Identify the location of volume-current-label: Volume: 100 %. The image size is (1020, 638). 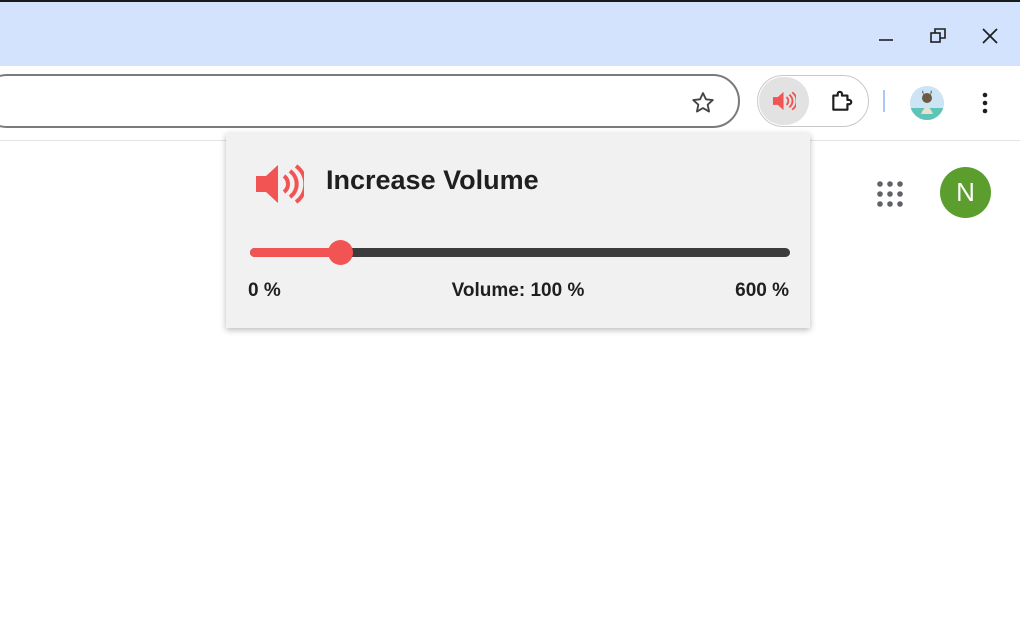
(518, 290).